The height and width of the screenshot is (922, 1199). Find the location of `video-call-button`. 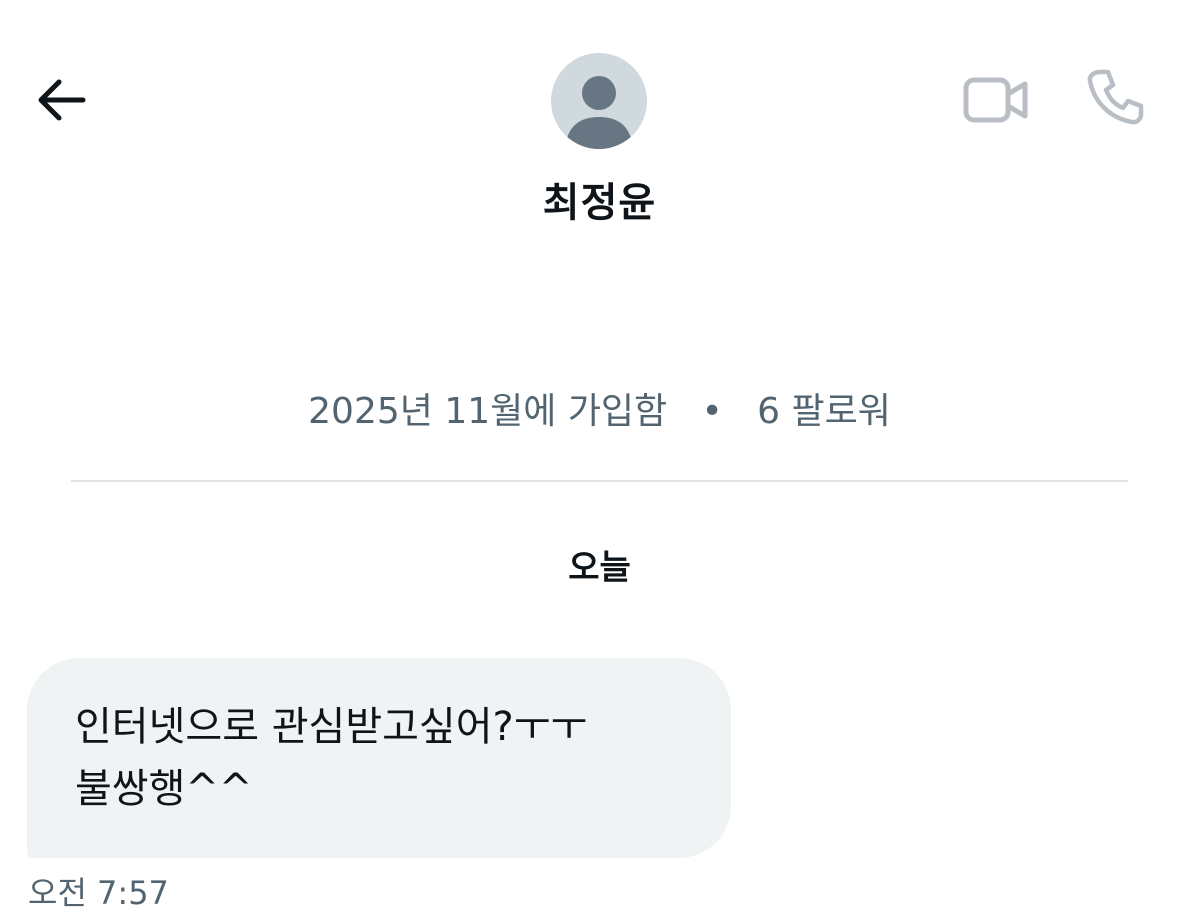

video-call-button is located at coordinates (996, 102).